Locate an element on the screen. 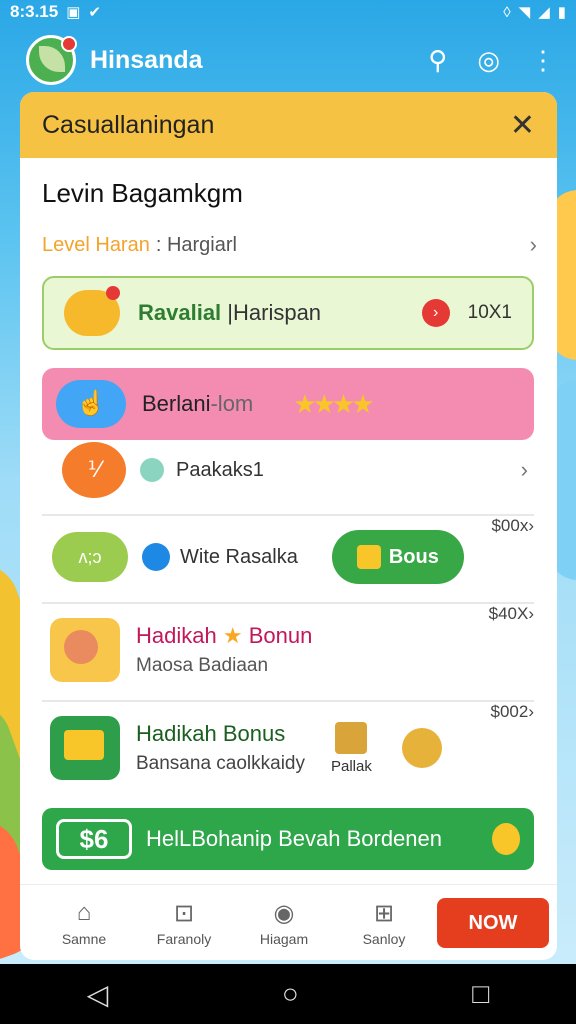  level-label: Level Haran is located at coordinates (96, 244).